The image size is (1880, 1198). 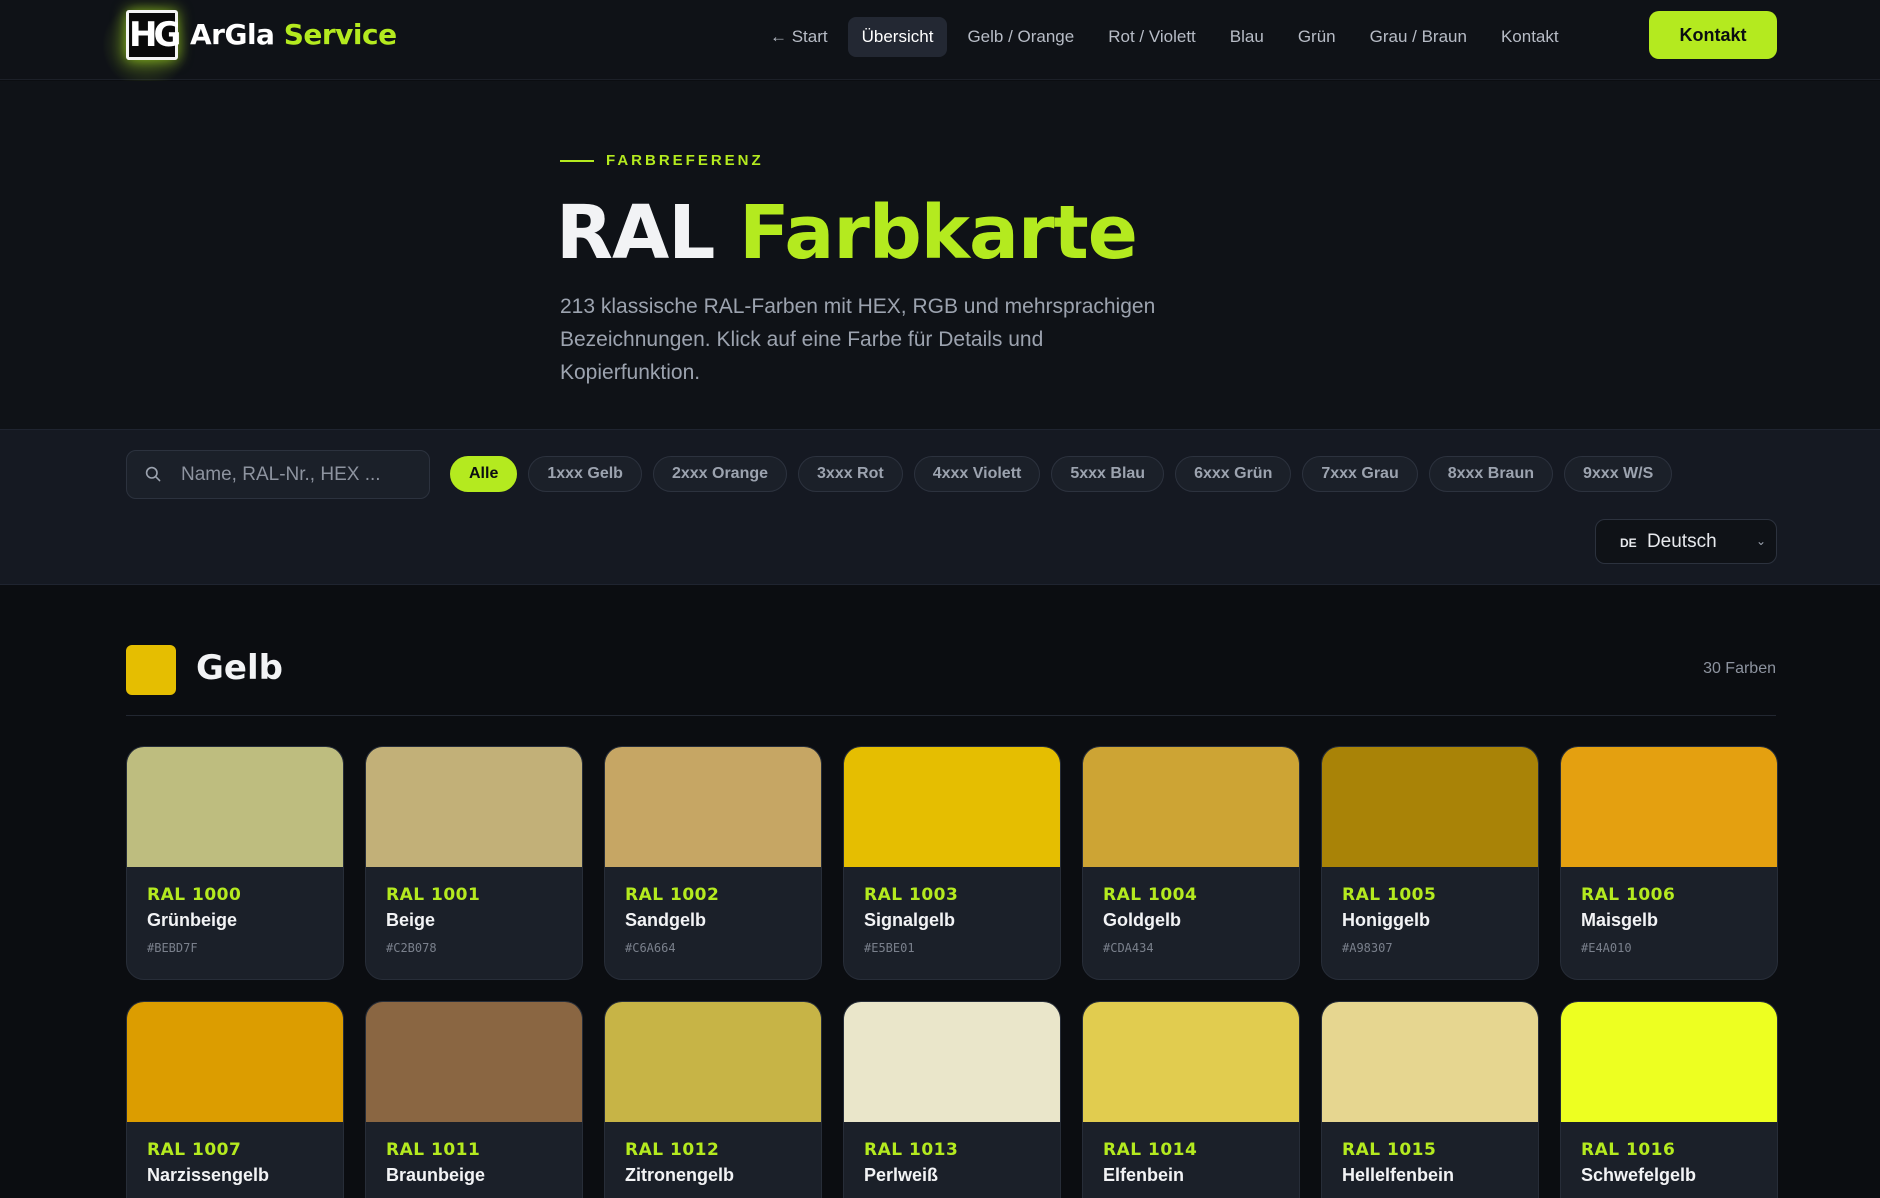 I want to click on color-hex: #C2B078, so click(x=411, y=948).